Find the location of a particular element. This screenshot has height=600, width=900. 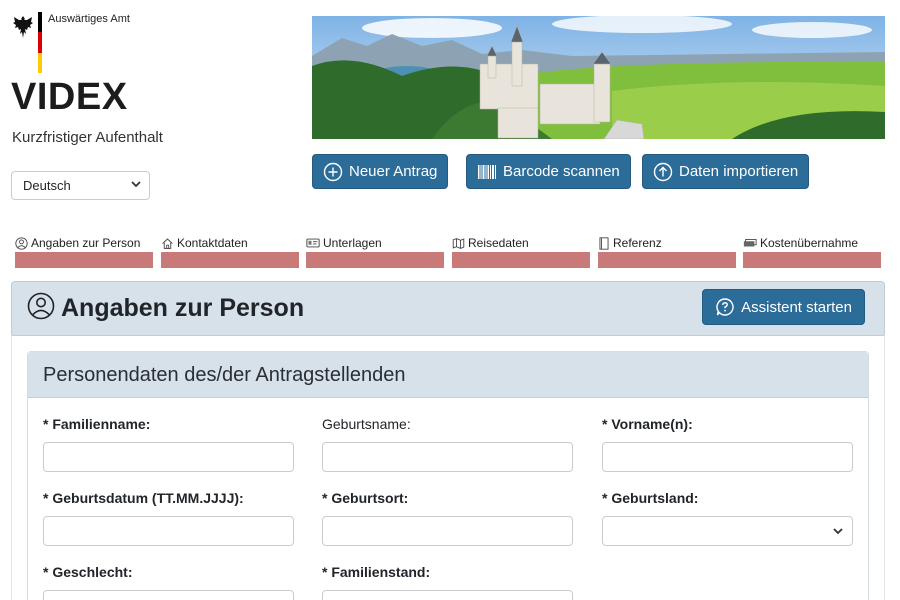

import-data-button: Daten importieren is located at coordinates (726, 171).